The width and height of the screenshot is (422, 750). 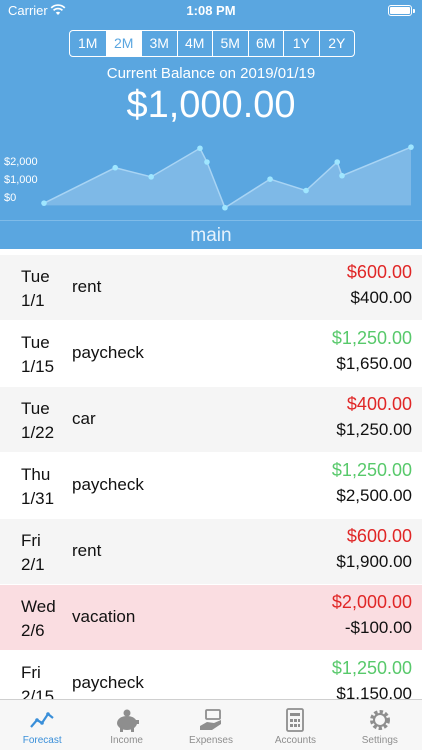 What do you see at coordinates (33, 300) in the screenshot?
I see `date: 1/1` at bounding box center [33, 300].